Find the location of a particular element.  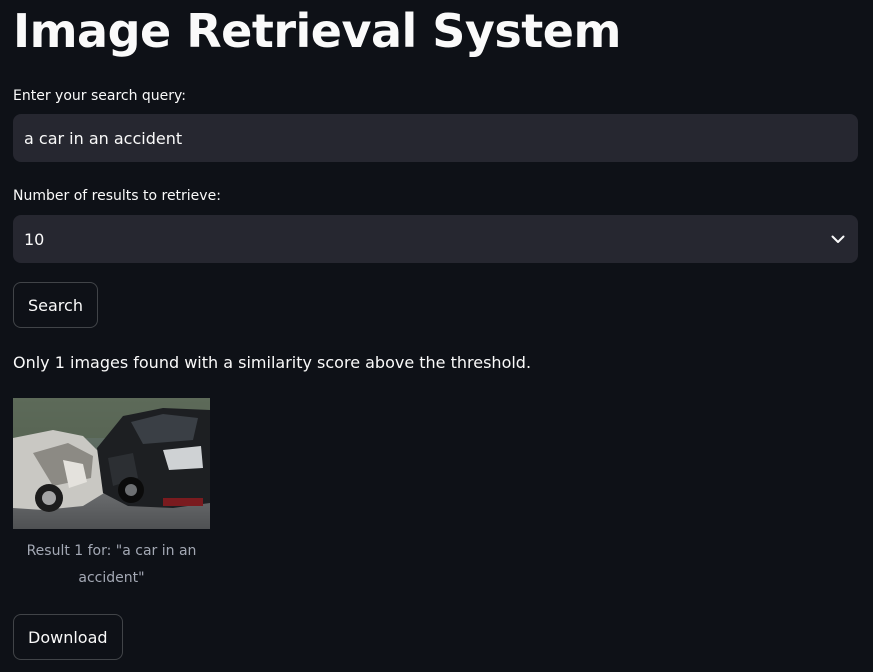

download-button: Download is located at coordinates (68, 637).